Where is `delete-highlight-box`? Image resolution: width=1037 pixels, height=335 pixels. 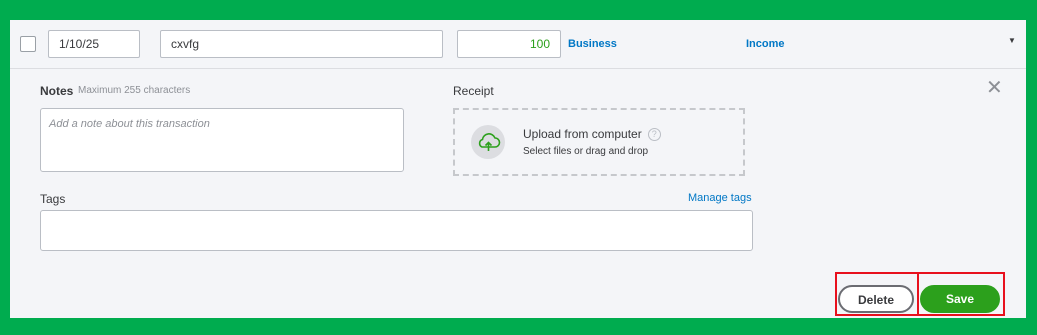 delete-highlight-box is located at coordinates (877, 294).